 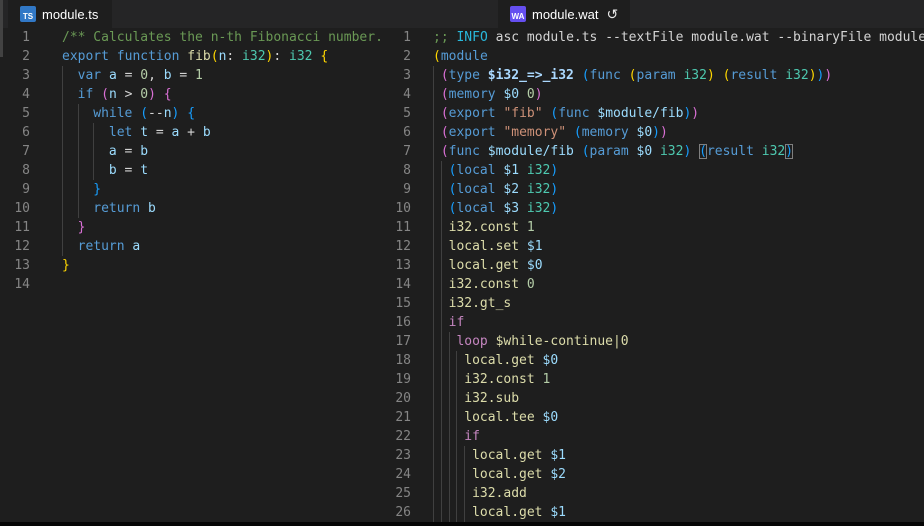 I want to click on code-line: 15 i32.gt_s, so click(x=654, y=303).